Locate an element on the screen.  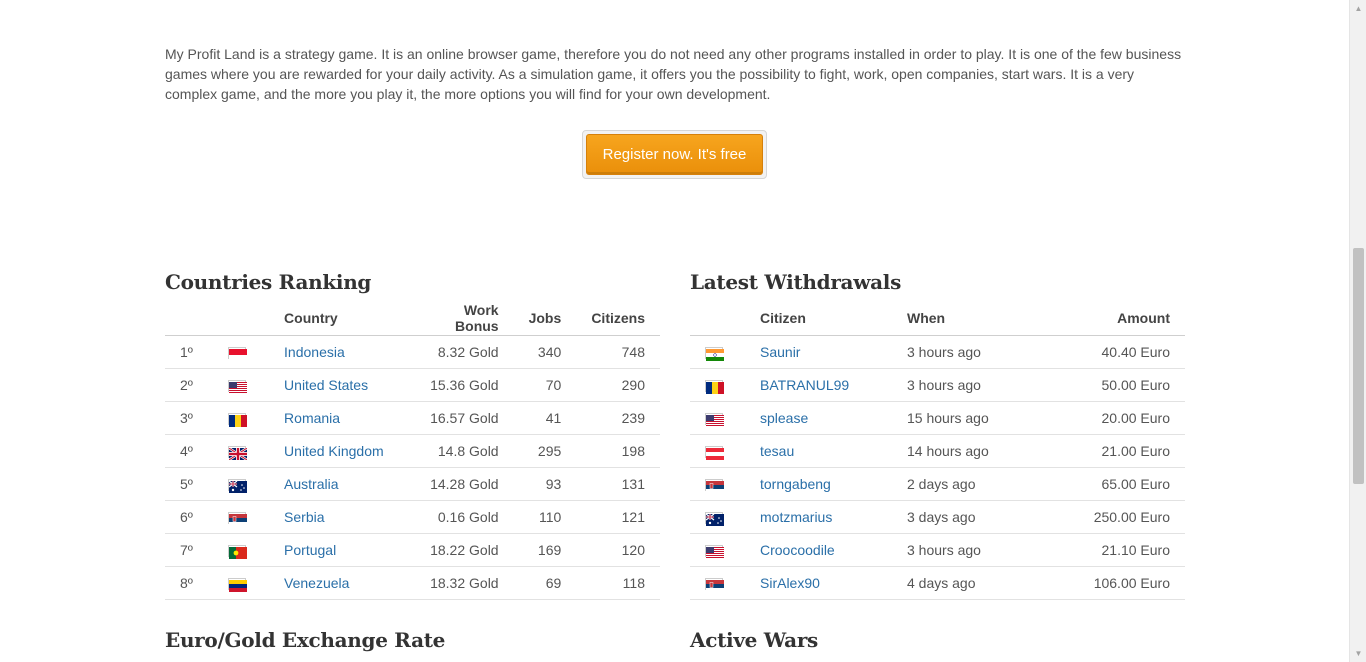
vertical-scrollbar: ▲ ▼ is located at coordinates (1357, 331).